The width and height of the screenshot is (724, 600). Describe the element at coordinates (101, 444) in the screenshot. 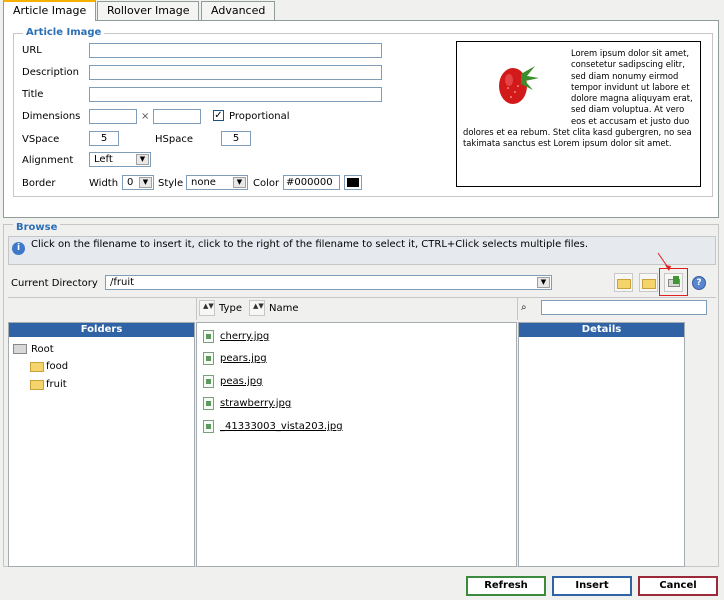

I see `folders-pane` at that location.